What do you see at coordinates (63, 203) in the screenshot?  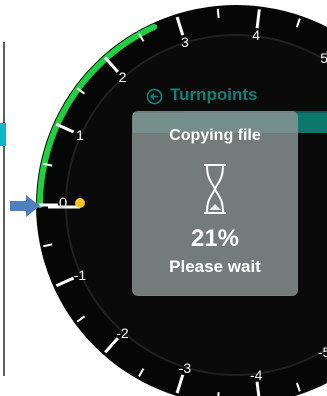 I see `dial-label-0: 0` at bounding box center [63, 203].